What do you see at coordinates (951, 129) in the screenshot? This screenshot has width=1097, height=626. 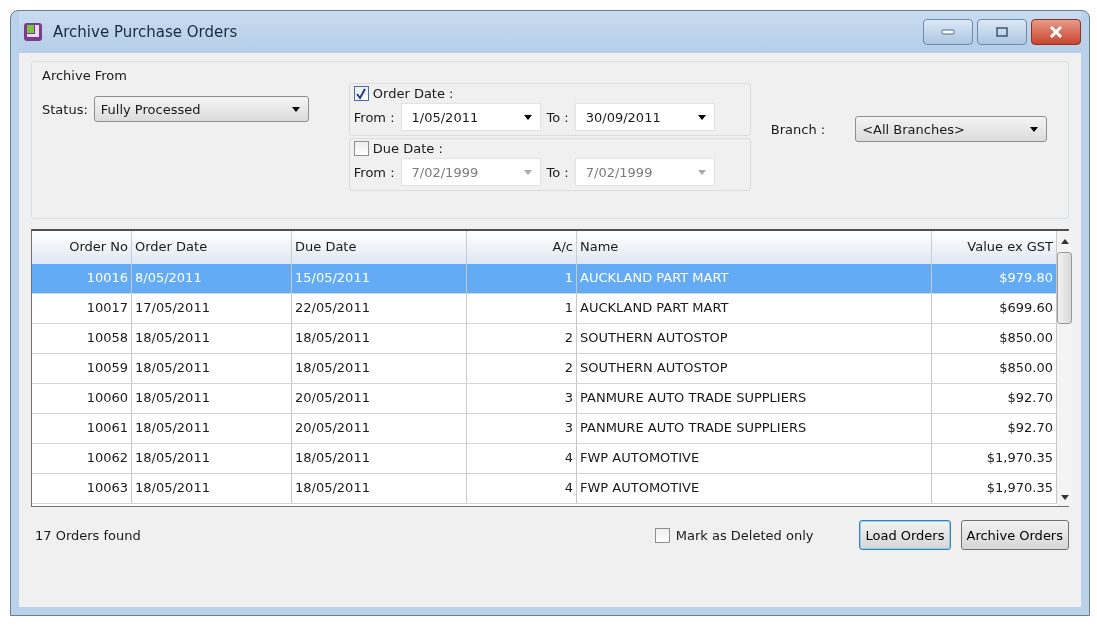 I see `branch-dropdown: <All Branches>` at bounding box center [951, 129].